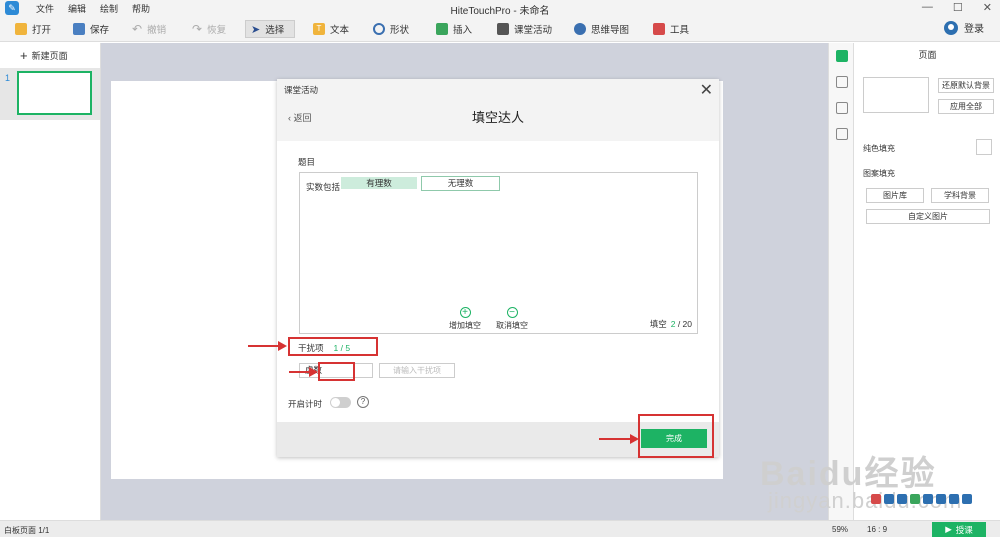 This screenshot has height=537, width=1000. Describe the element at coordinates (524, 29) in the screenshot. I see `class-activity-button: 课堂活动` at that location.